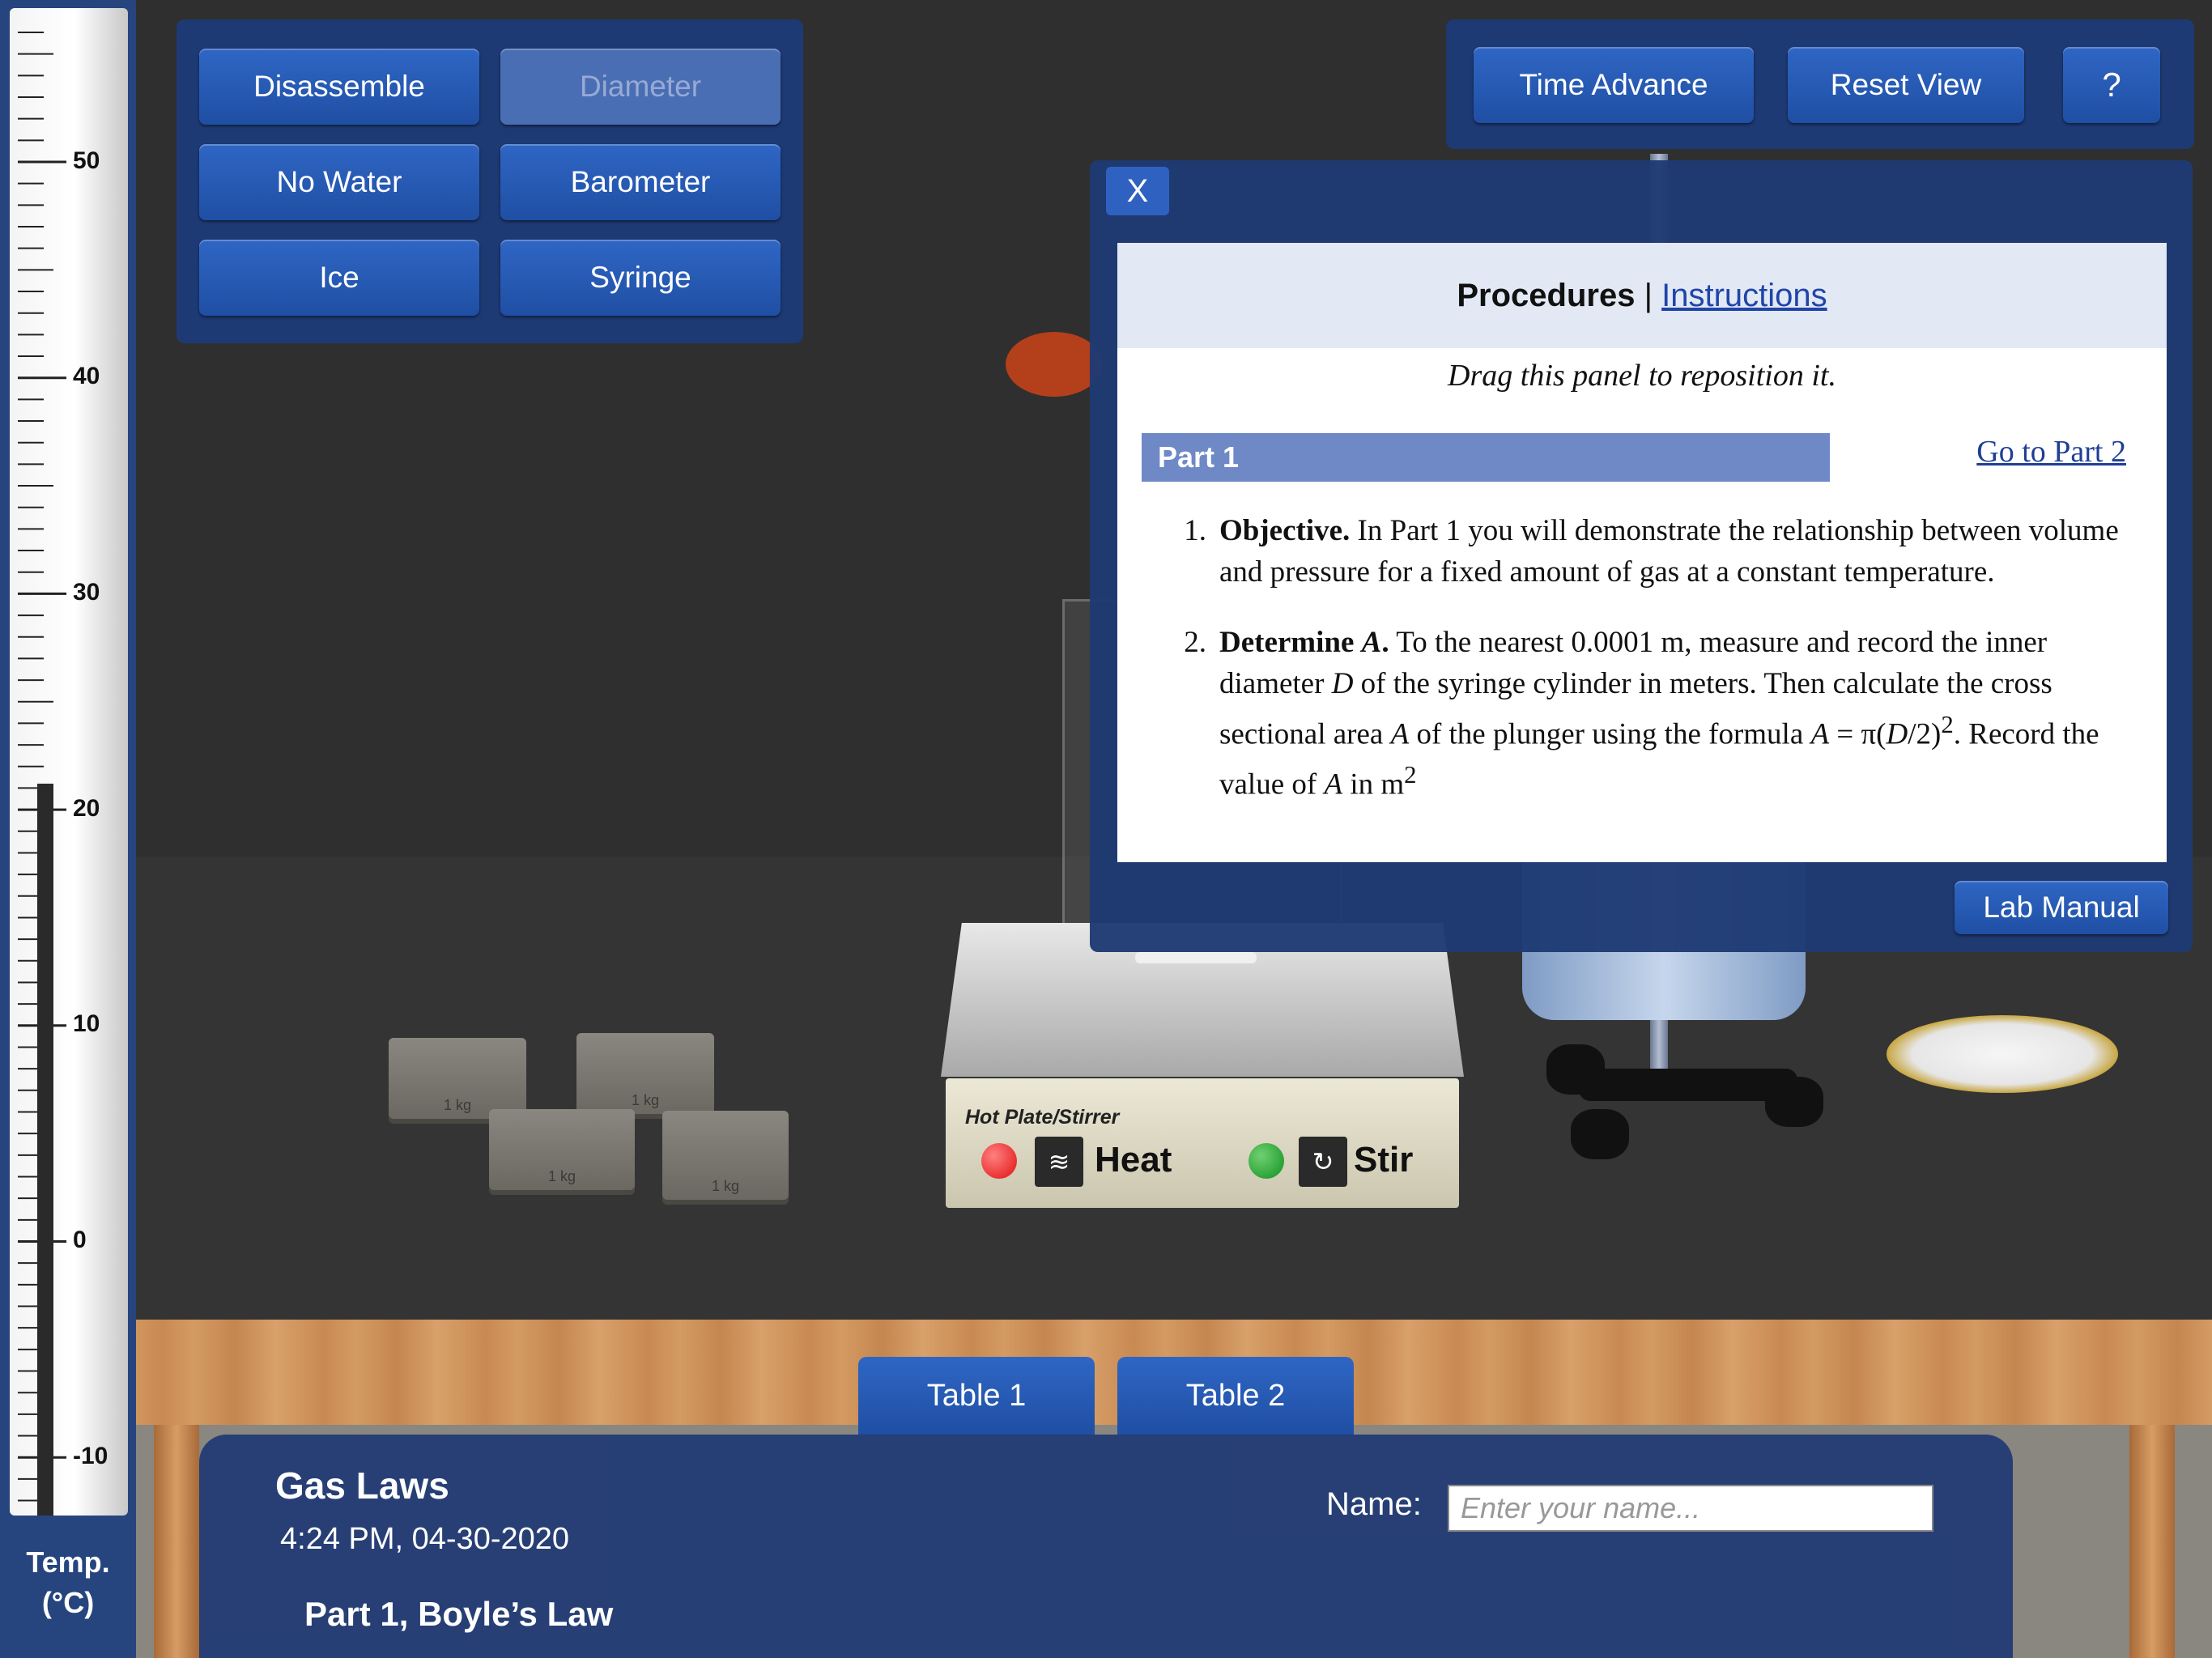 This screenshot has height=1658, width=2212. What do you see at coordinates (459, 1614) in the screenshot?
I see `part-label: Part 1, Boyle’s Law` at bounding box center [459, 1614].